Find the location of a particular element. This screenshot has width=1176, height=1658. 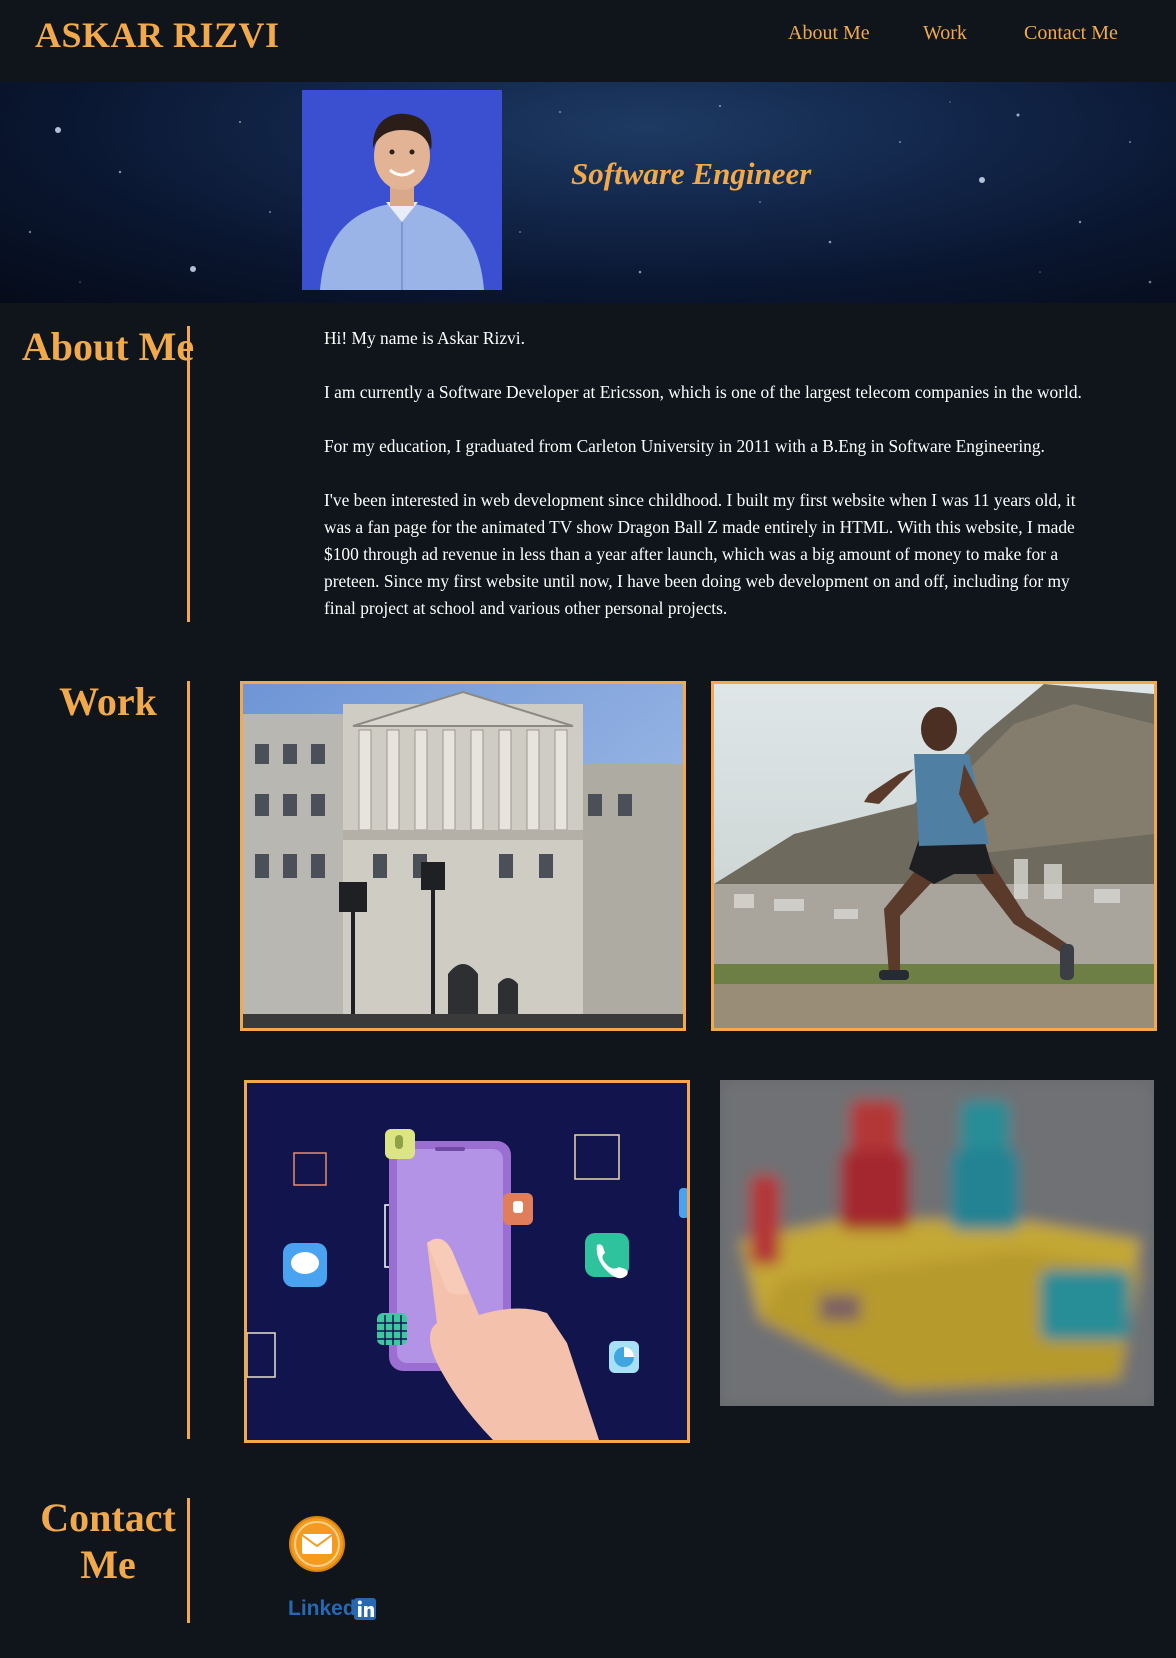

work-project-robots-image is located at coordinates (937, 1243).